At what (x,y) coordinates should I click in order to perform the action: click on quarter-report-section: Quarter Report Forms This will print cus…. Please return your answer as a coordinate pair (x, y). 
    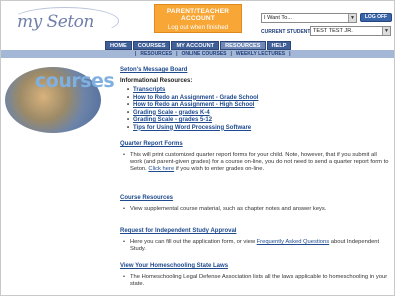
    Looking at the image, I should click on (255, 157).